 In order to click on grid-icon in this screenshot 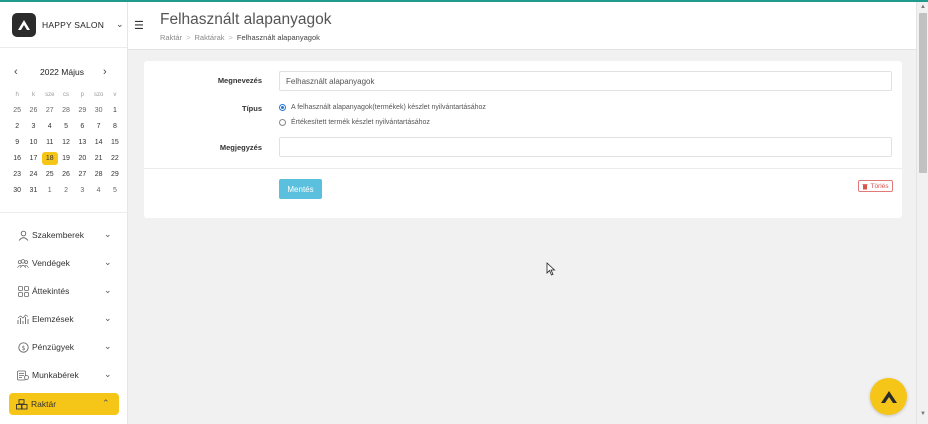, I will do `click(23, 291)`.